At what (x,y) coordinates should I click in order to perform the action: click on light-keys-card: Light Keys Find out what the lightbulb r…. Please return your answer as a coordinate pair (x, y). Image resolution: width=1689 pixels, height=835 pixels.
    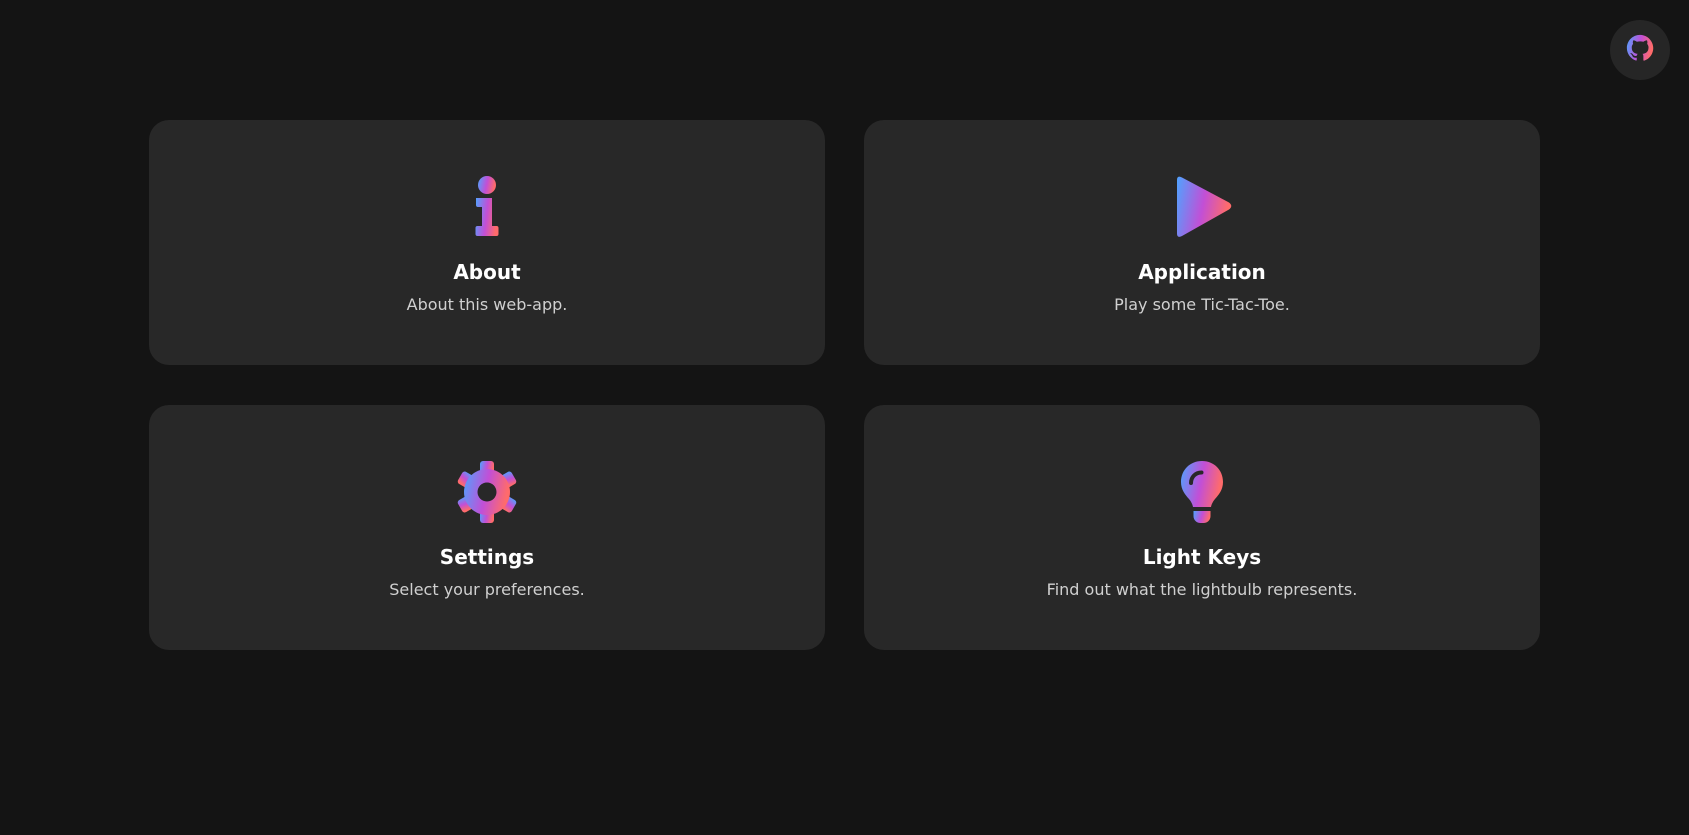
    Looking at the image, I should click on (1202, 527).